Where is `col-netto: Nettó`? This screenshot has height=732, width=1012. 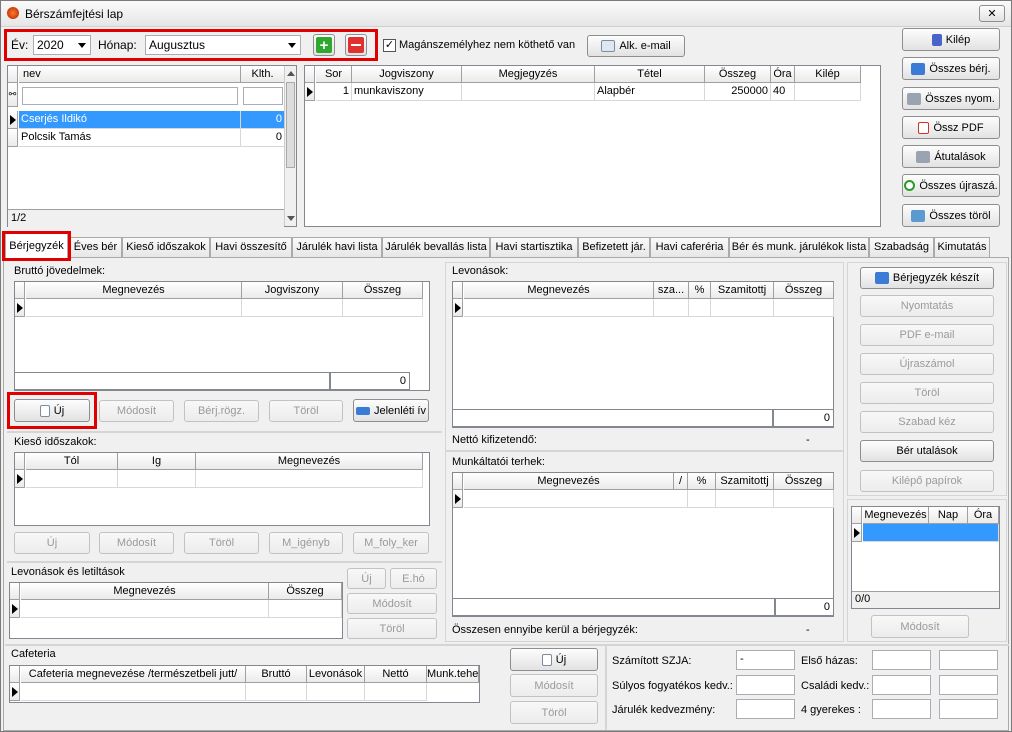 col-netto: Nettó is located at coordinates (396, 674).